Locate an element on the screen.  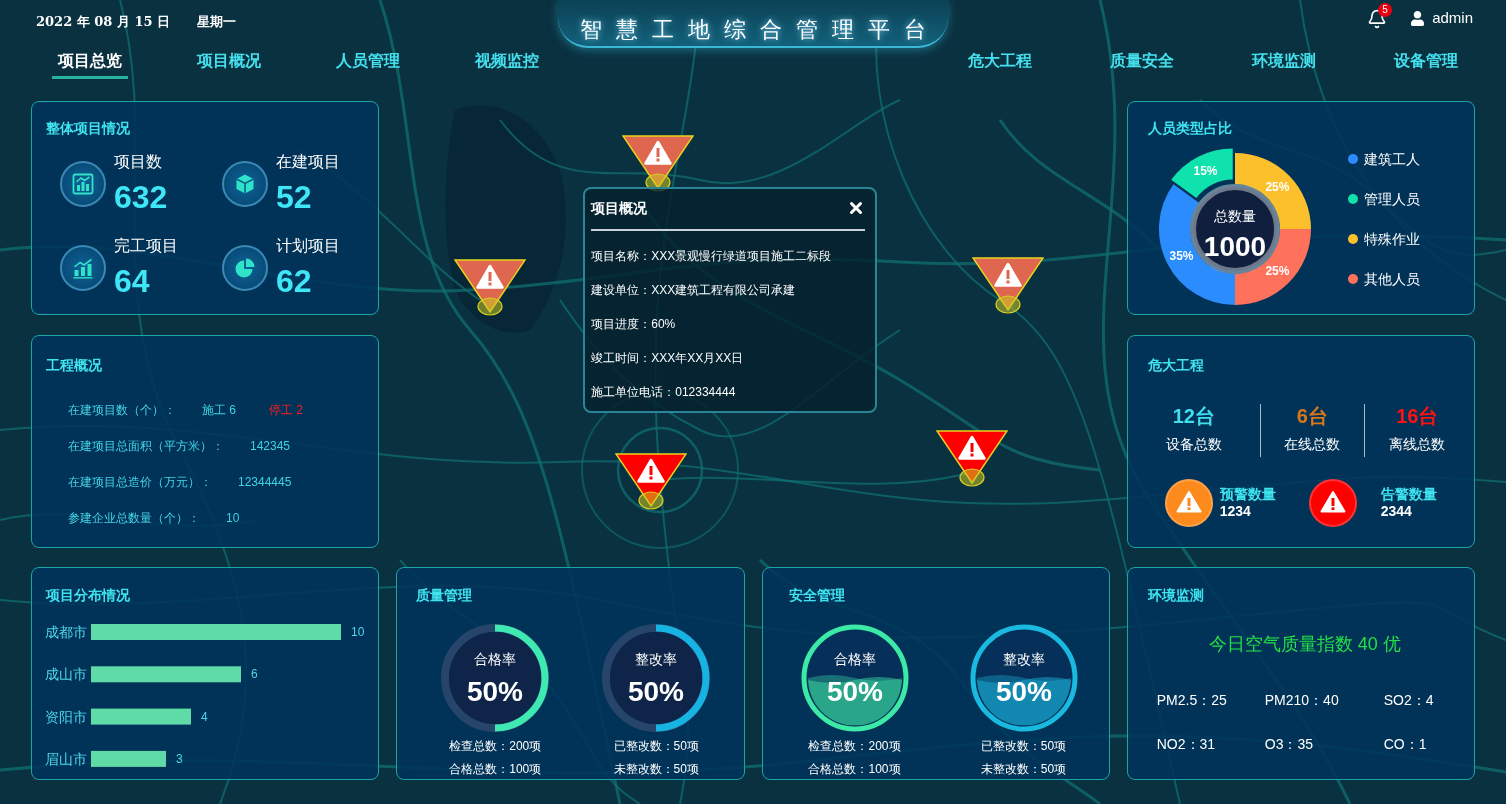
reading-text: PM2.5：25 is located at coordinates (1191, 700).